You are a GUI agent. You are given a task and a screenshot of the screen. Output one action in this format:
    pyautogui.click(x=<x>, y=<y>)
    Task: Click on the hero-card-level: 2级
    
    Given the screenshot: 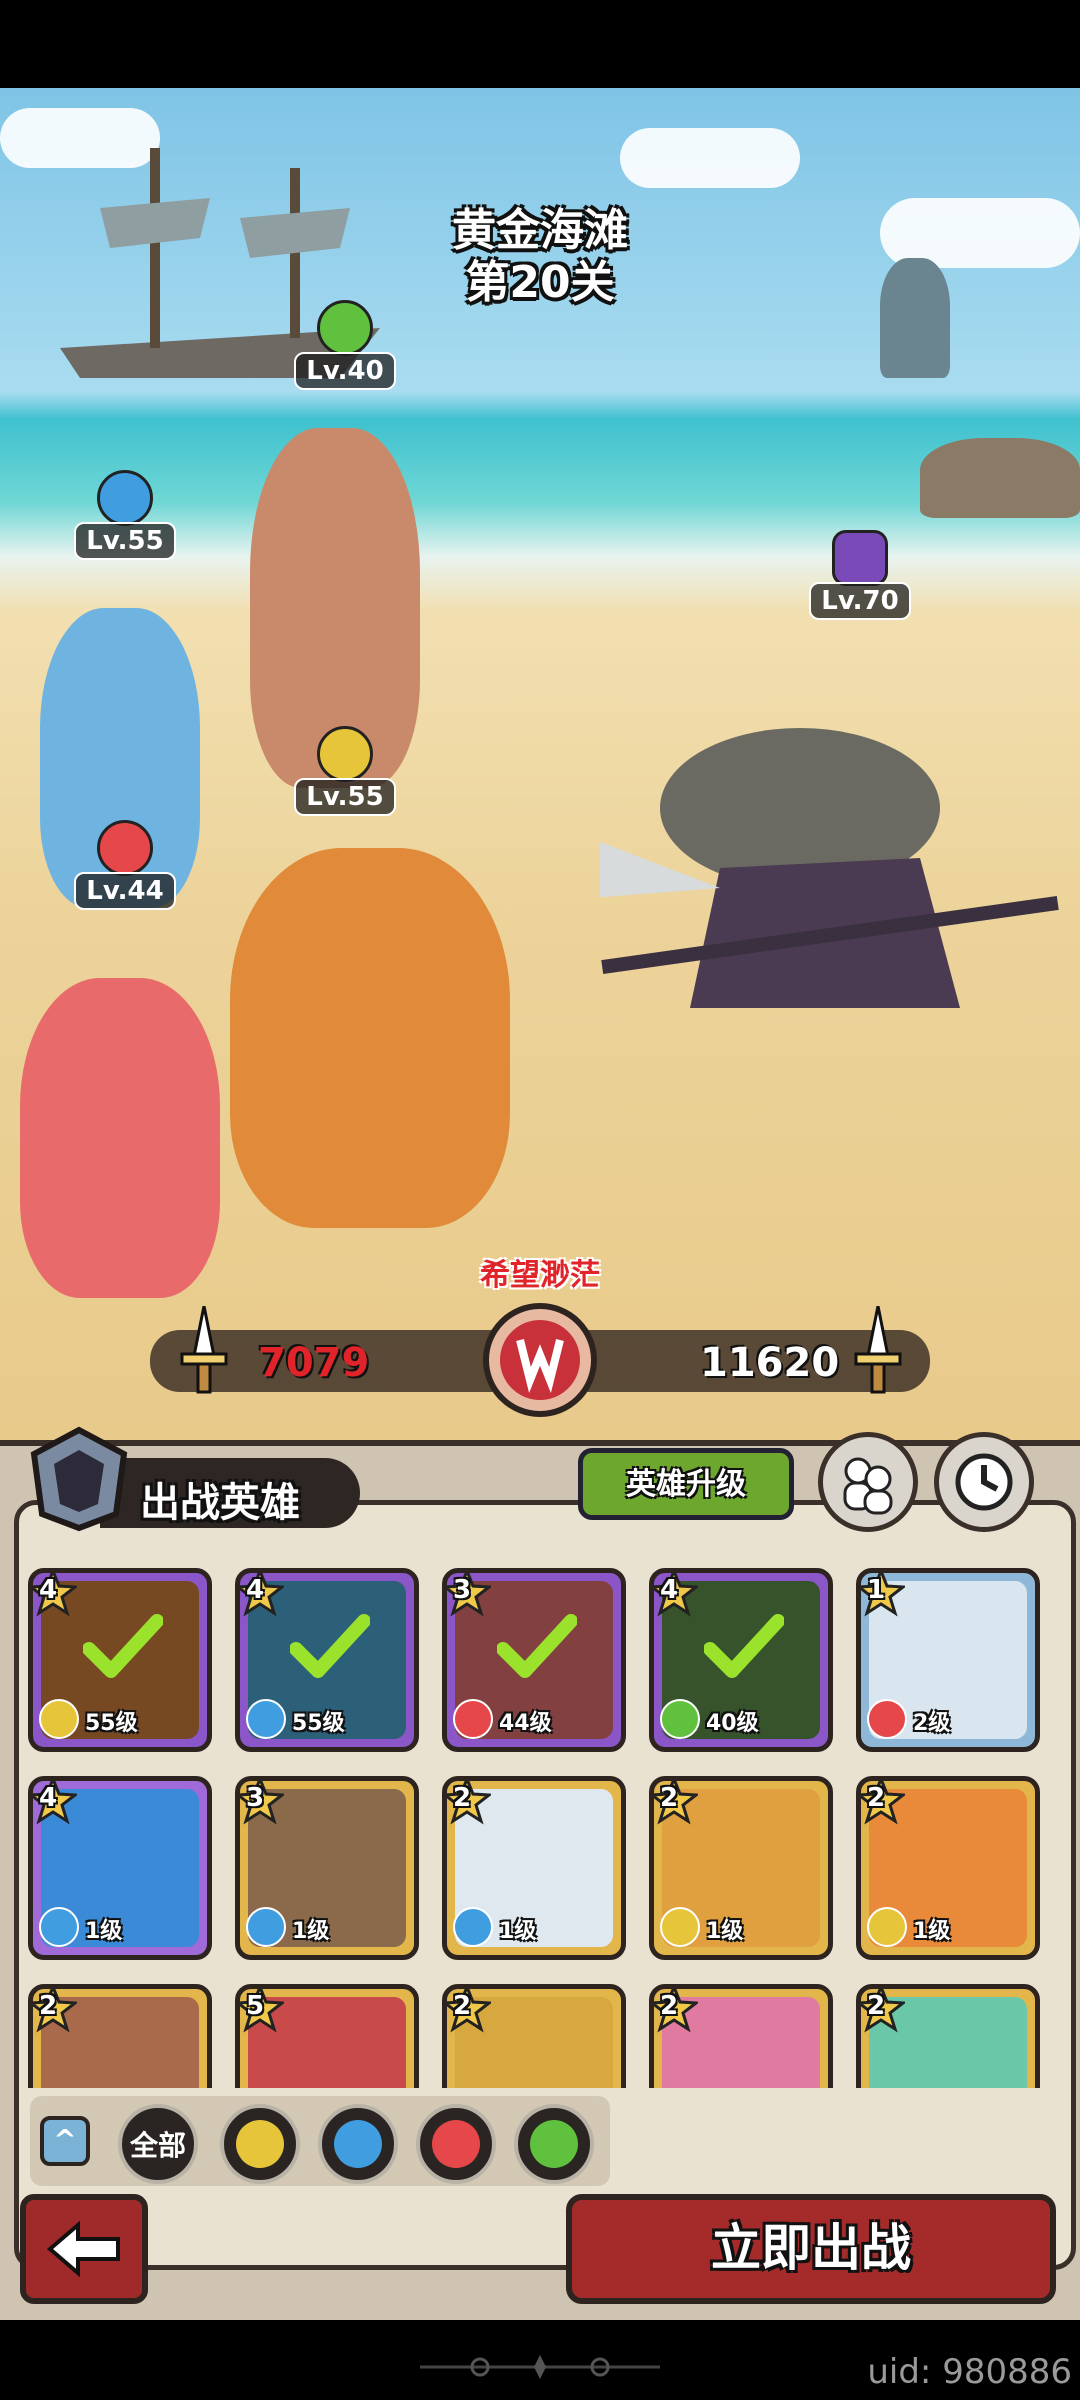 What is the action you would take?
    pyautogui.click(x=932, y=1723)
    